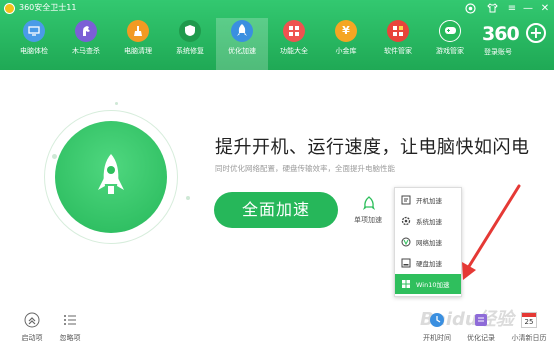 The width and height of the screenshot is (554, 352). I want to click on windows-icon, so click(406, 284).